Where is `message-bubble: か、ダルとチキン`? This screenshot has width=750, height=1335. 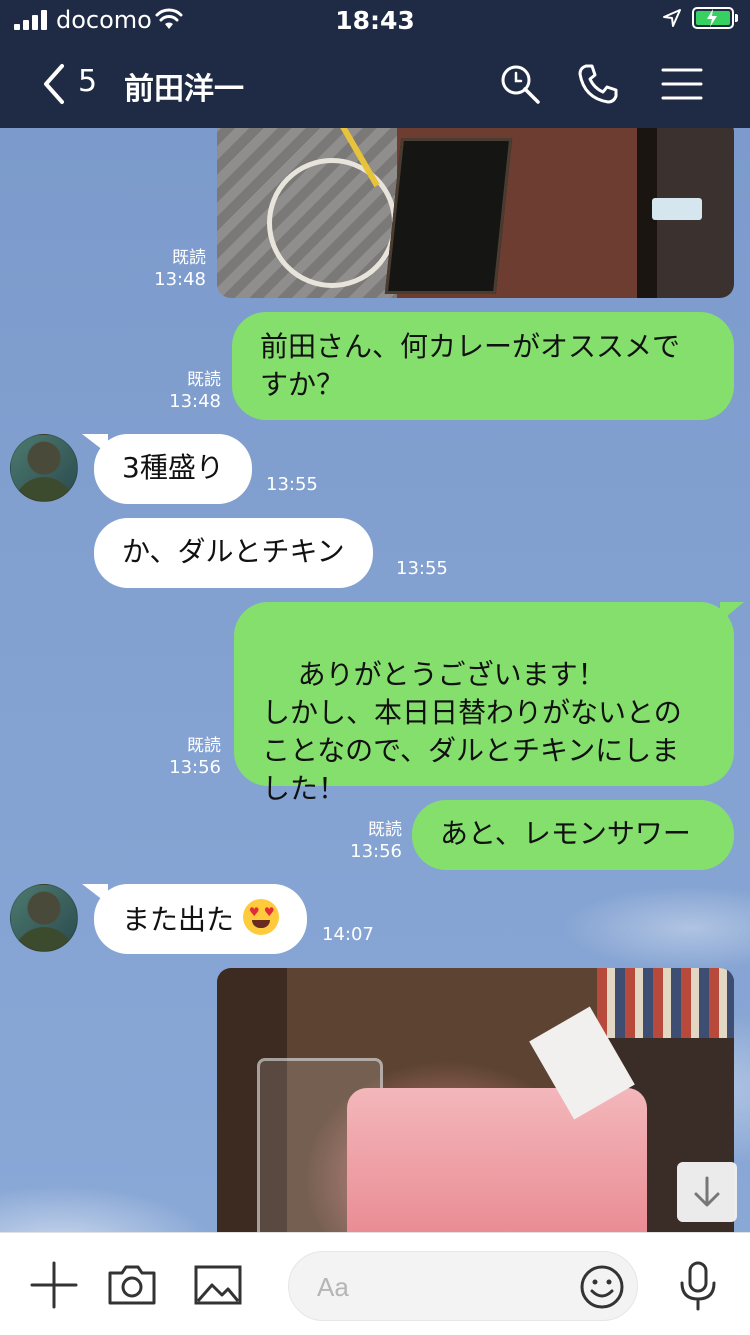 message-bubble: か、ダルとチキン is located at coordinates (233, 553).